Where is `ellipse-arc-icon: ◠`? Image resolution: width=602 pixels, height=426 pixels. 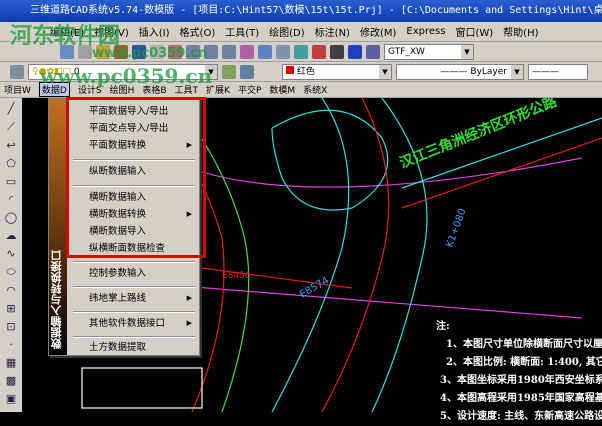
ellipse-arc-icon: ◠ is located at coordinates (11, 290).